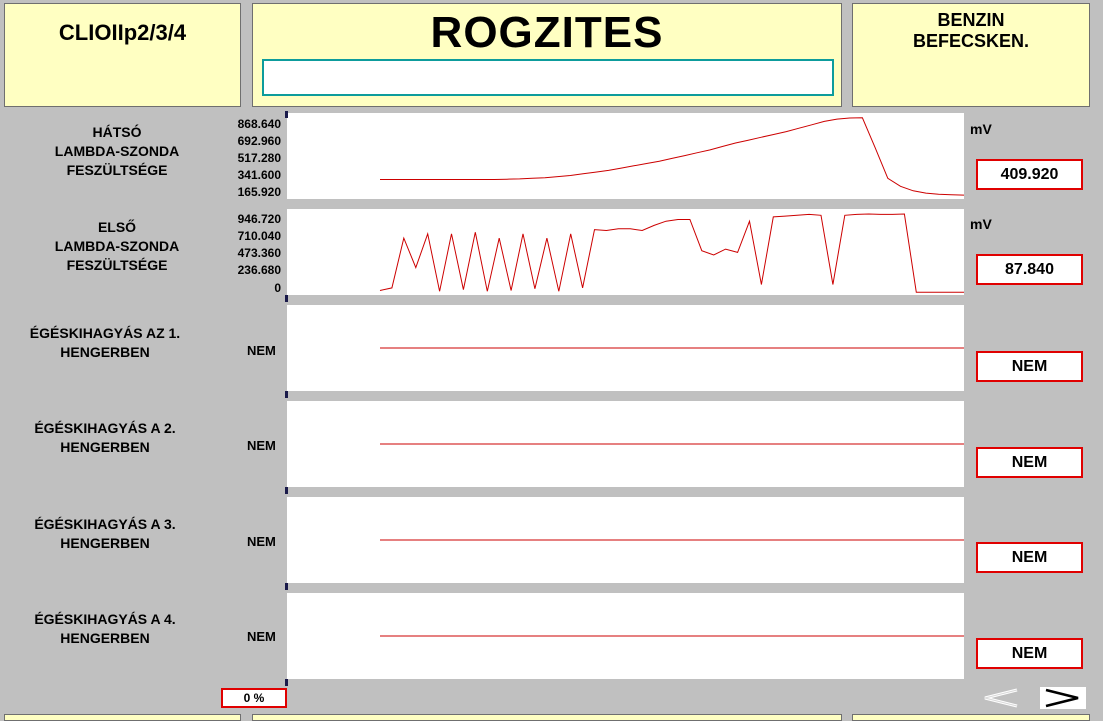  I want to click on system-label: BENZIN BEFECSKEN., so click(971, 31).